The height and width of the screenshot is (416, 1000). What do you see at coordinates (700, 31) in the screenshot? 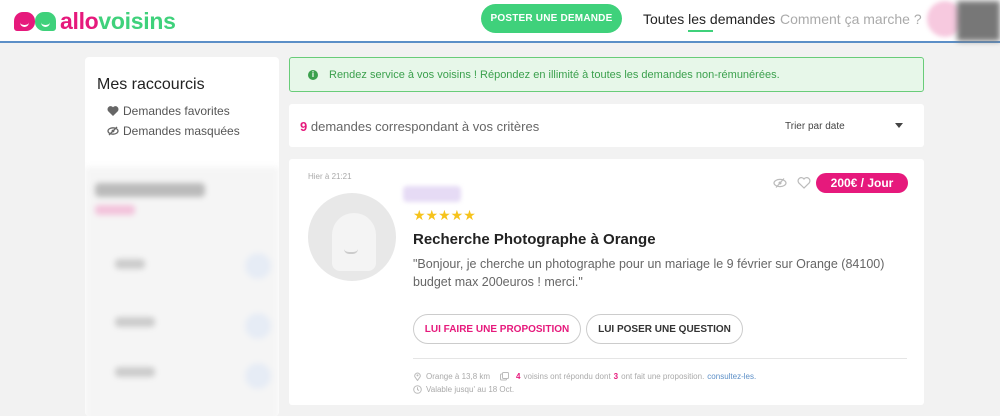
I see `nav-active-indicator` at bounding box center [700, 31].